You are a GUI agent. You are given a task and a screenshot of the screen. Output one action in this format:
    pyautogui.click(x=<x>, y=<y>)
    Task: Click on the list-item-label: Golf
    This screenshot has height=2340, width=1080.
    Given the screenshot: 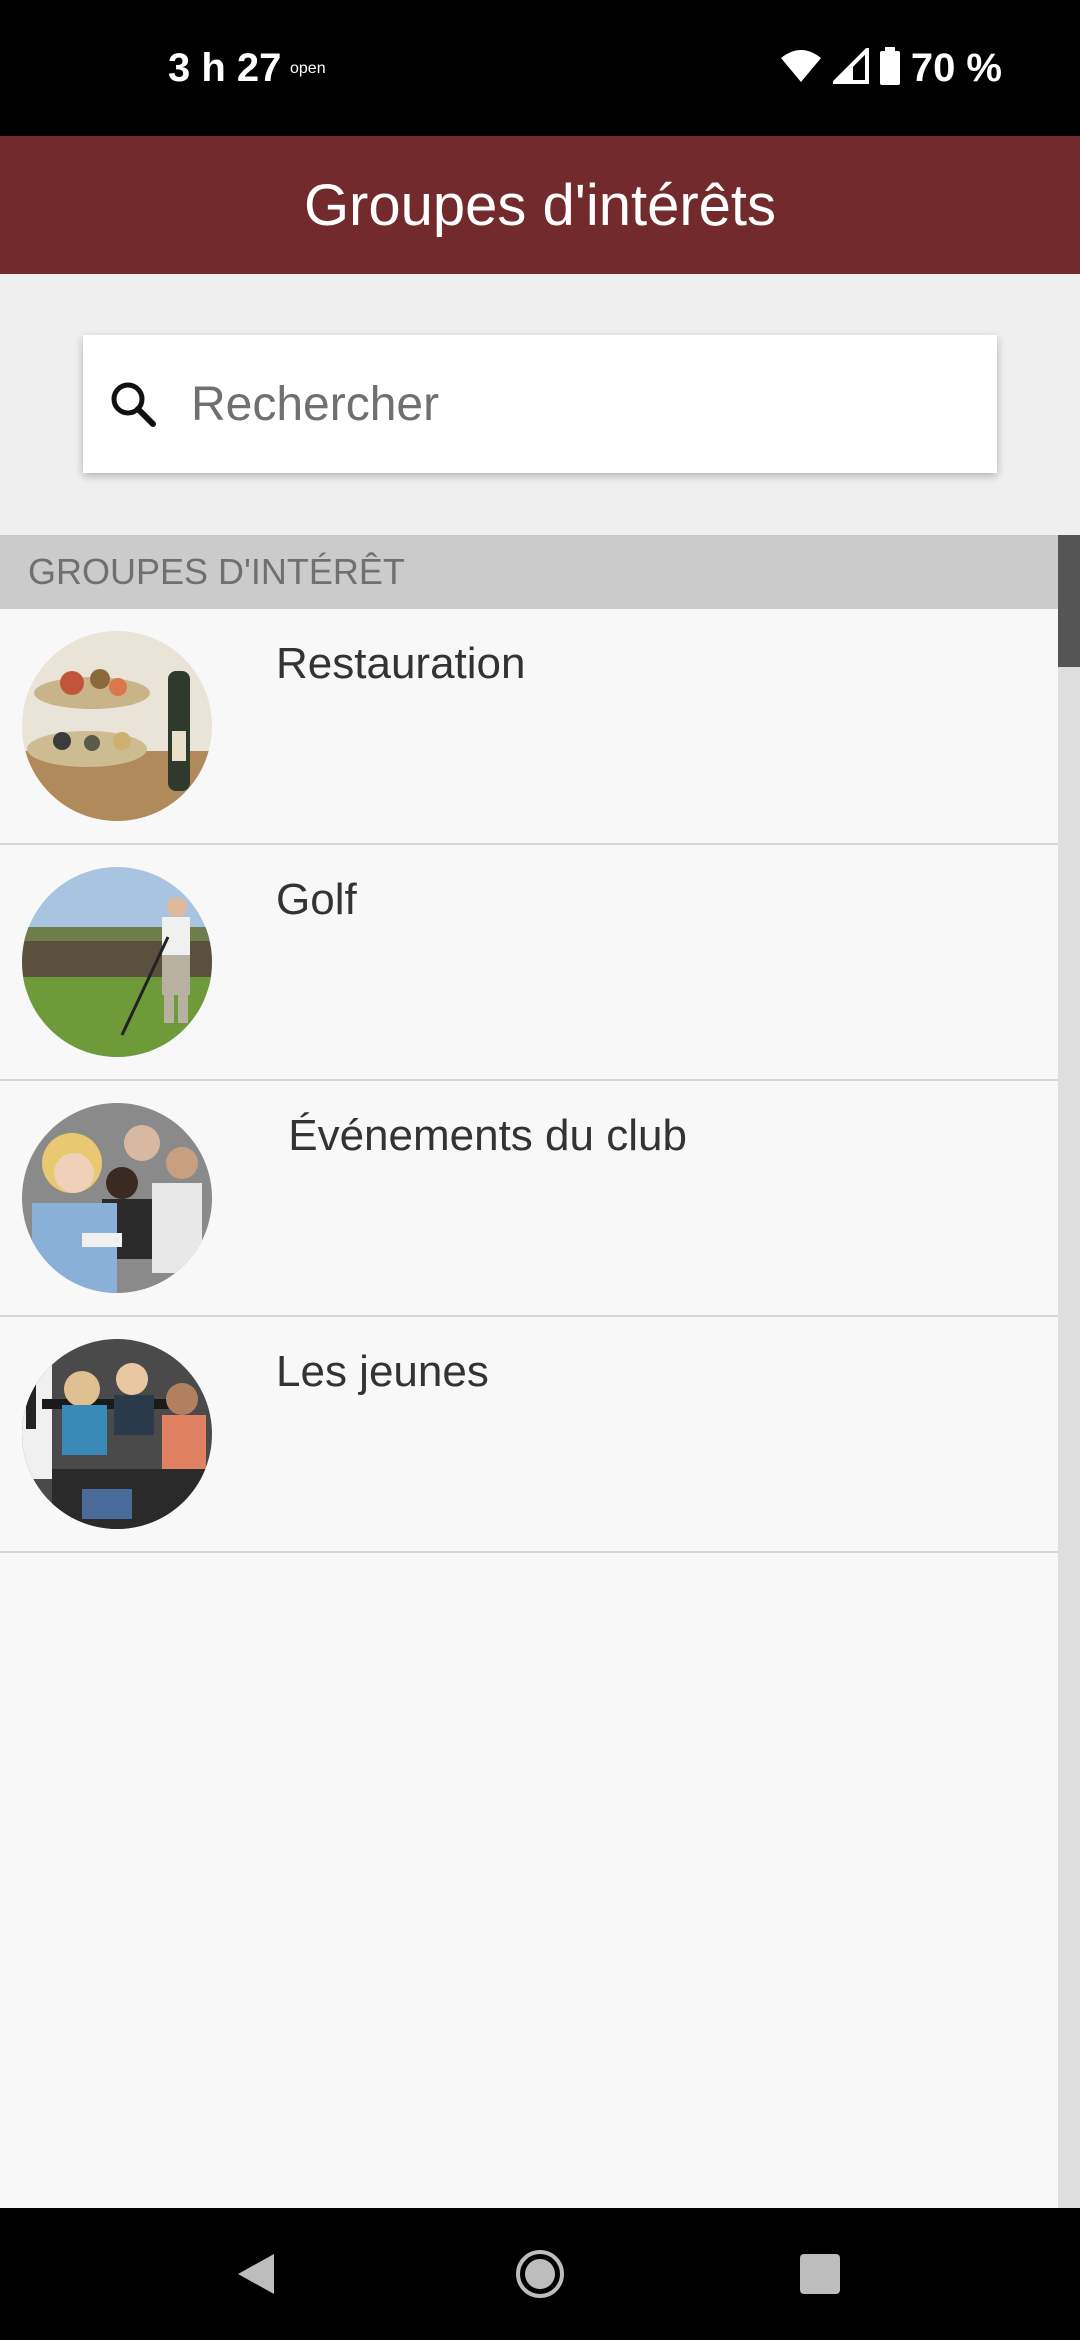 What is the action you would take?
    pyautogui.click(x=316, y=899)
    